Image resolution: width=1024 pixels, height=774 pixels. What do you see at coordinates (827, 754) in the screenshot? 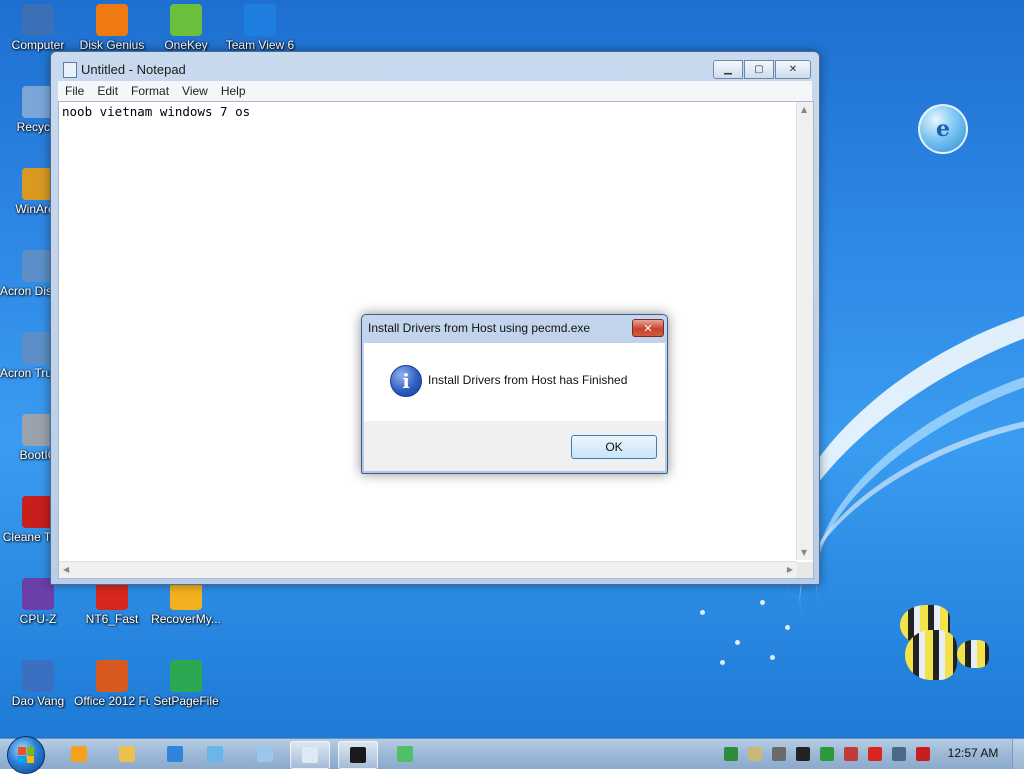
I see `play-icon` at bounding box center [827, 754].